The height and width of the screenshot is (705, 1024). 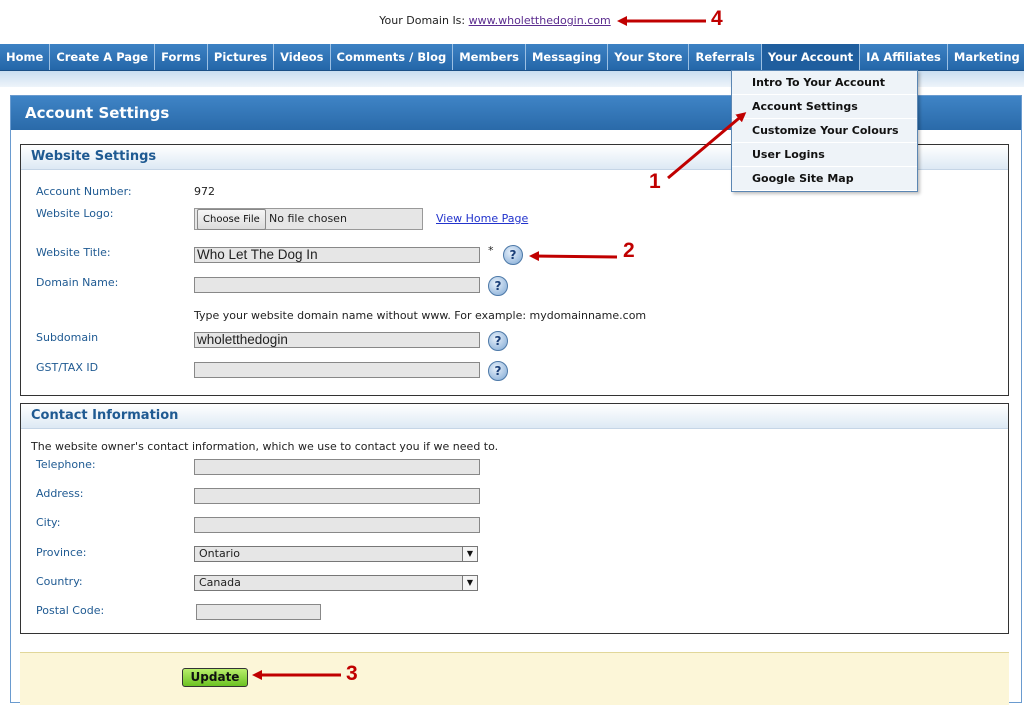 What do you see at coordinates (231, 219) in the screenshot?
I see `choose-file-button: Choose File` at bounding box center [231, 219].